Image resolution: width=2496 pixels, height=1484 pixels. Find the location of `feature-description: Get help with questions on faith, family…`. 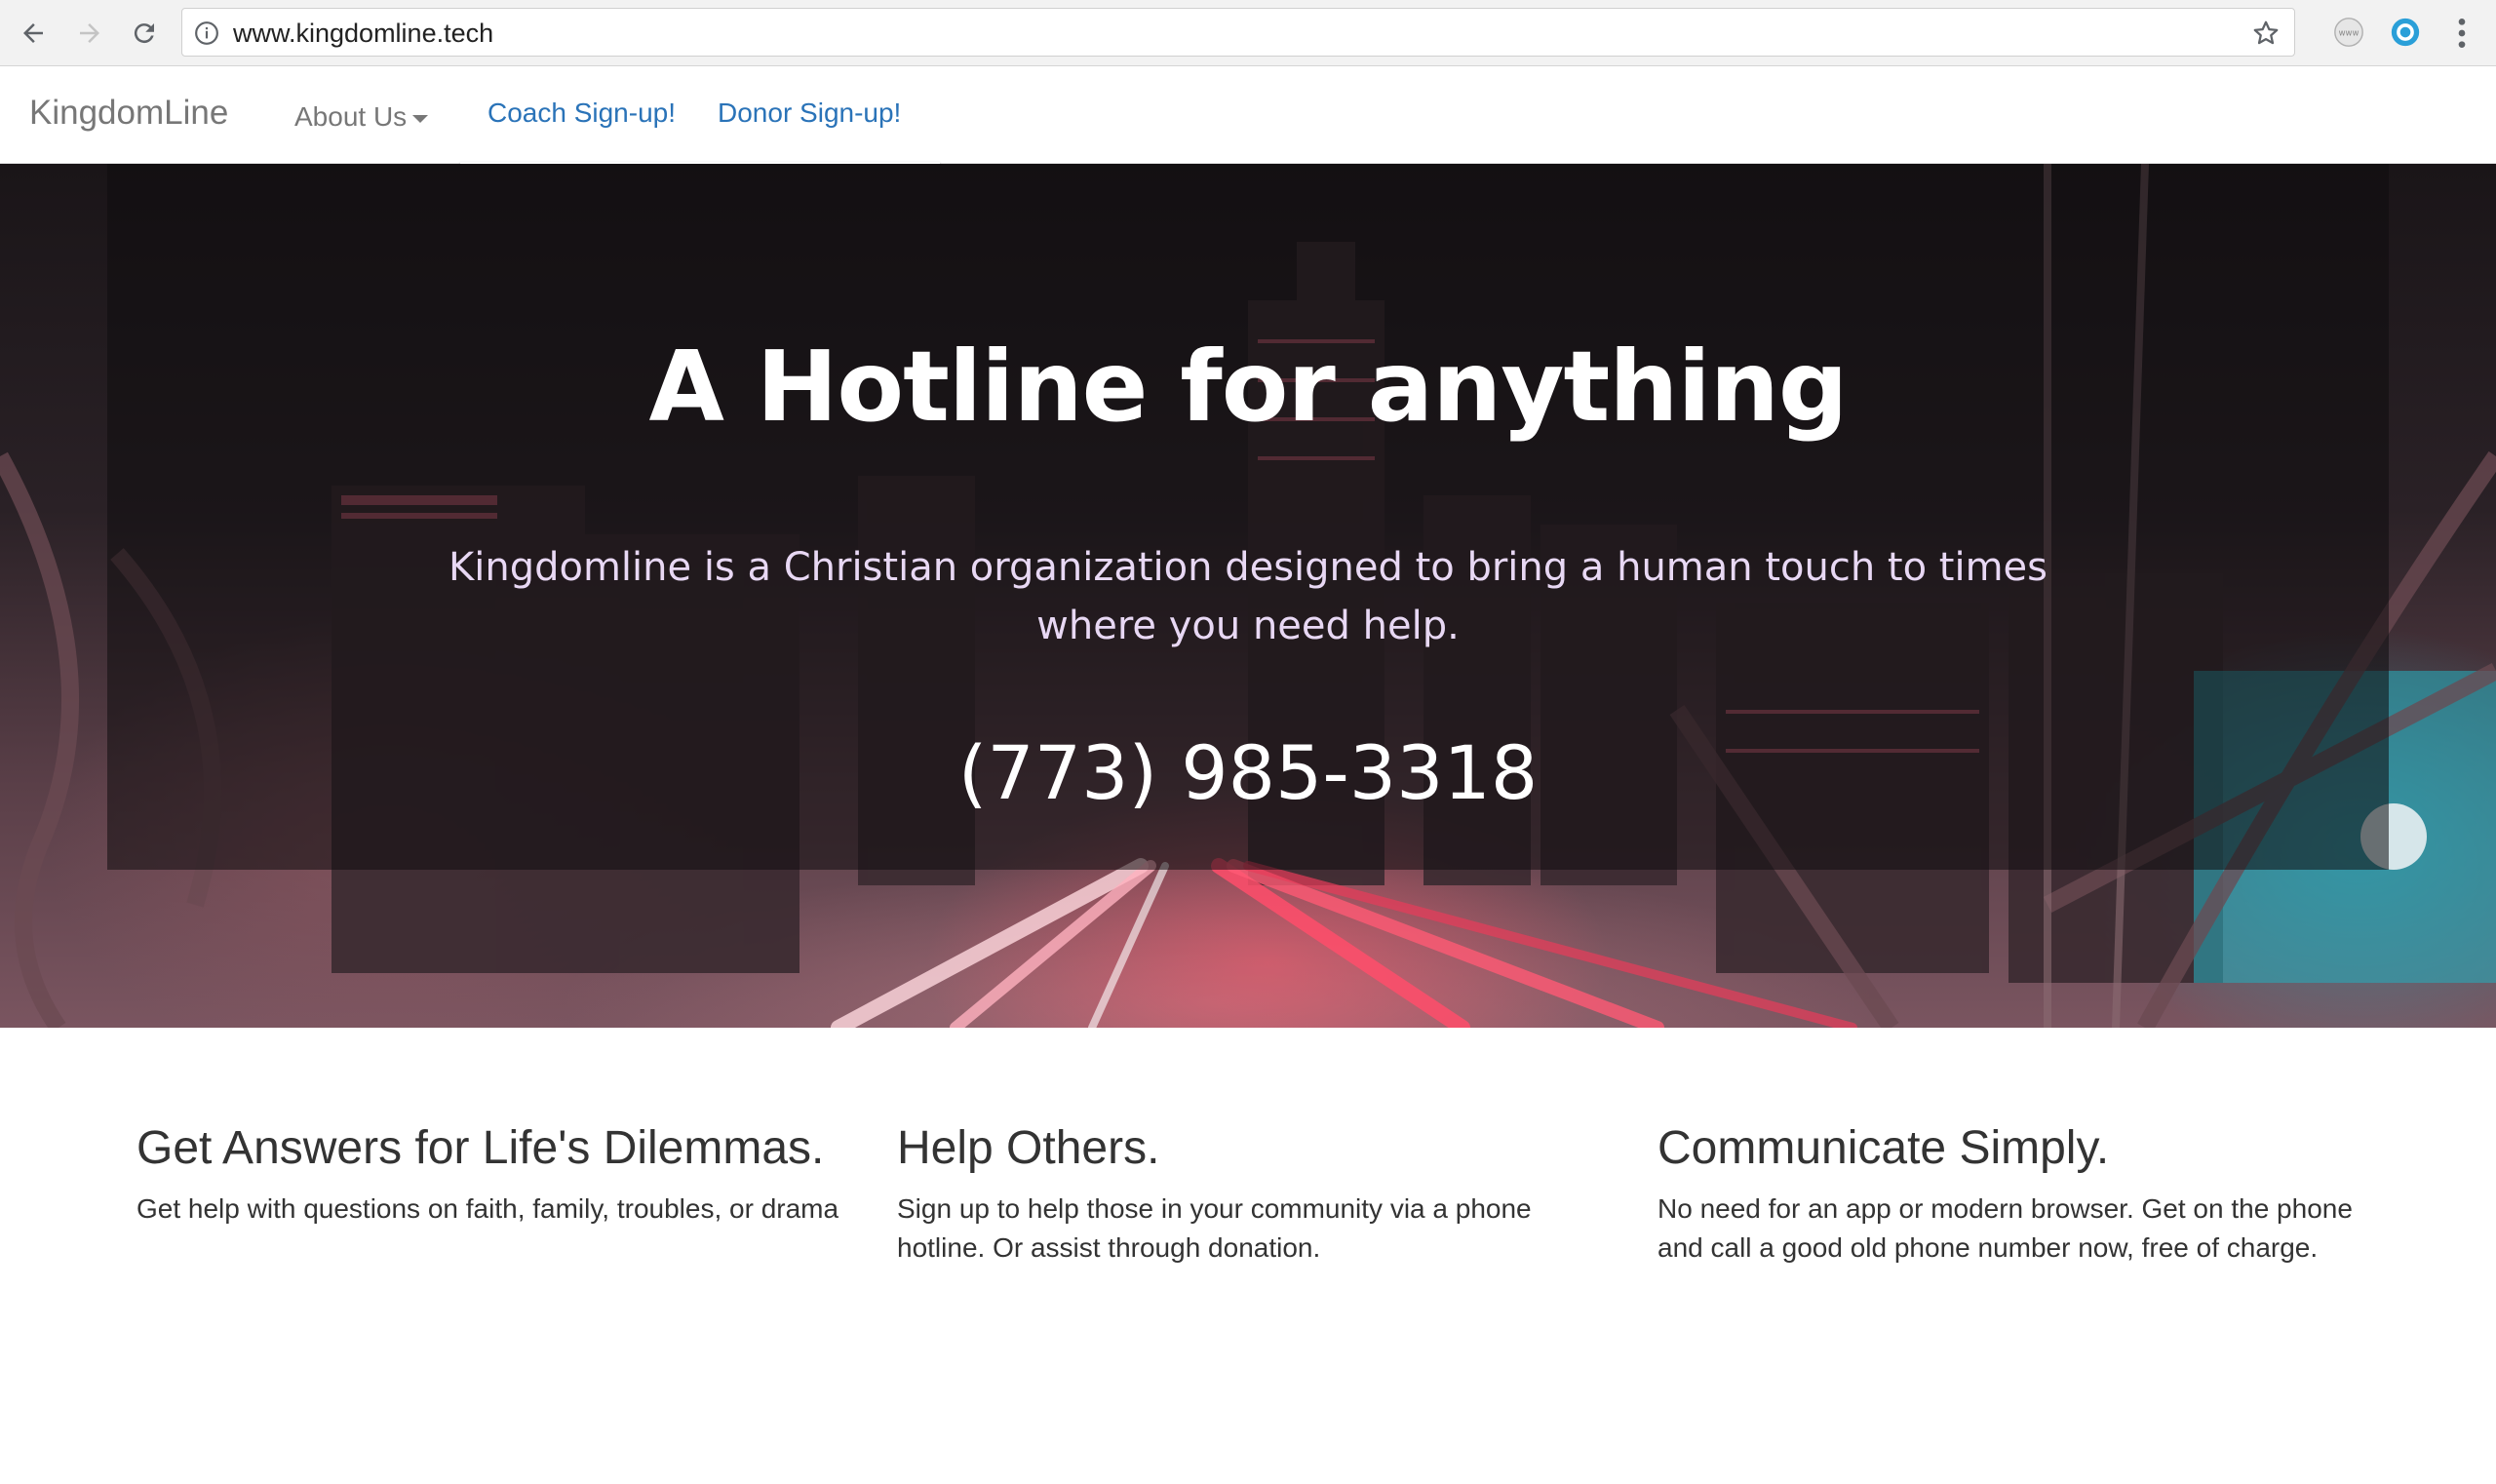

feature-description: Get help with questions on faith, family… is located at coordinates (487, 1208).